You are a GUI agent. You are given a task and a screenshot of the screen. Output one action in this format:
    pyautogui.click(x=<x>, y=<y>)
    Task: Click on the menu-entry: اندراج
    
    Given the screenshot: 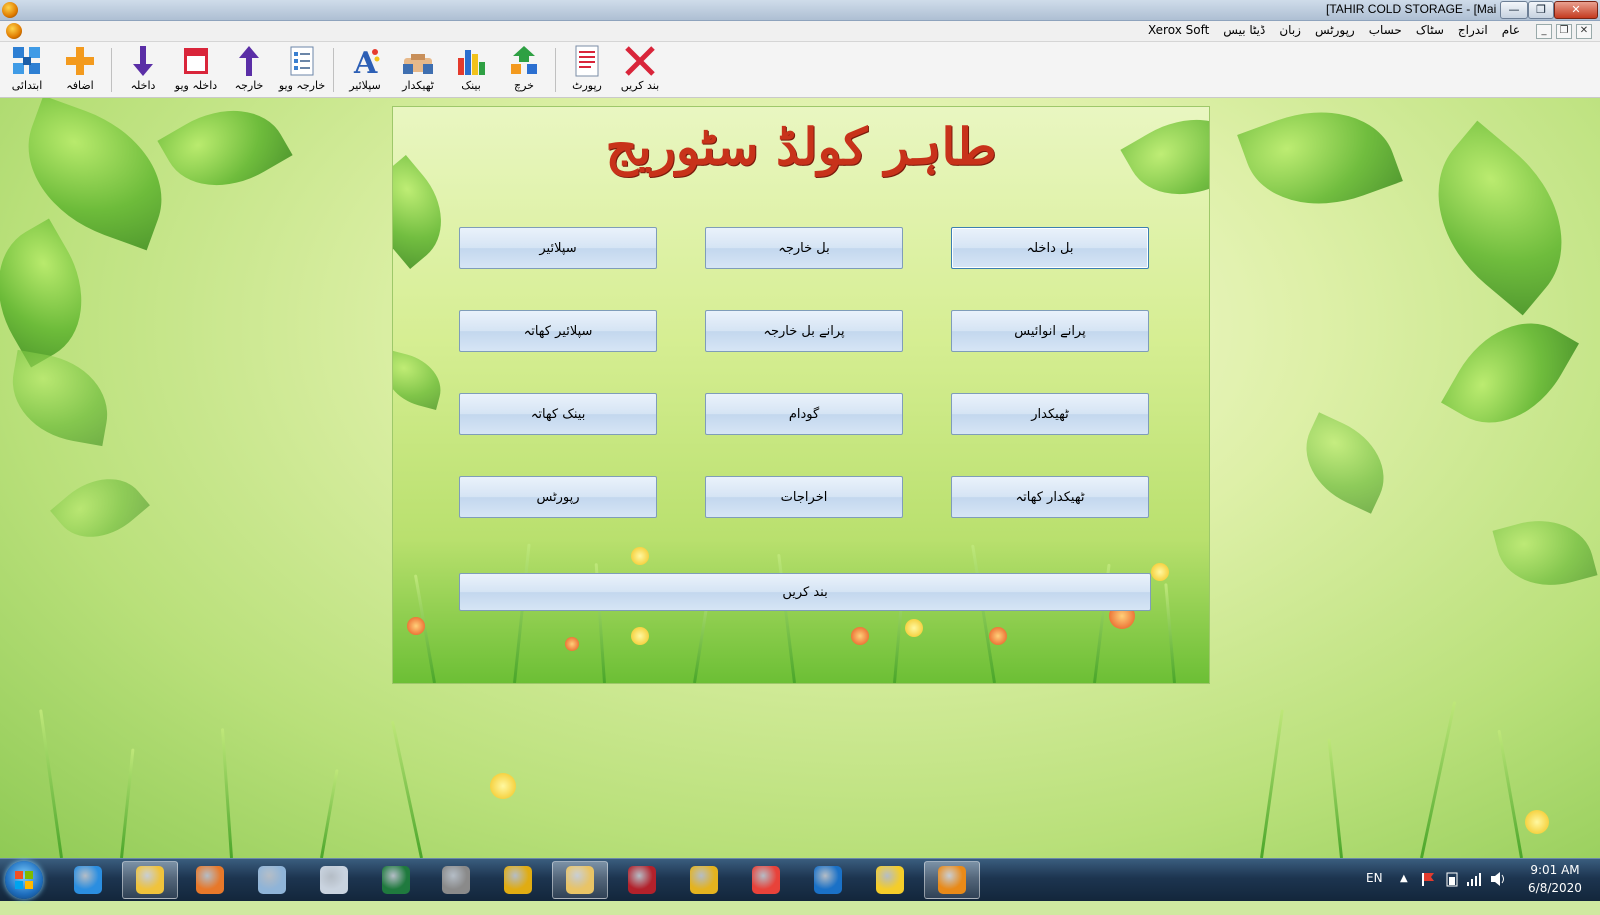 What is the action you would take?
    pyautogui.click(x=1473, y=30)
    